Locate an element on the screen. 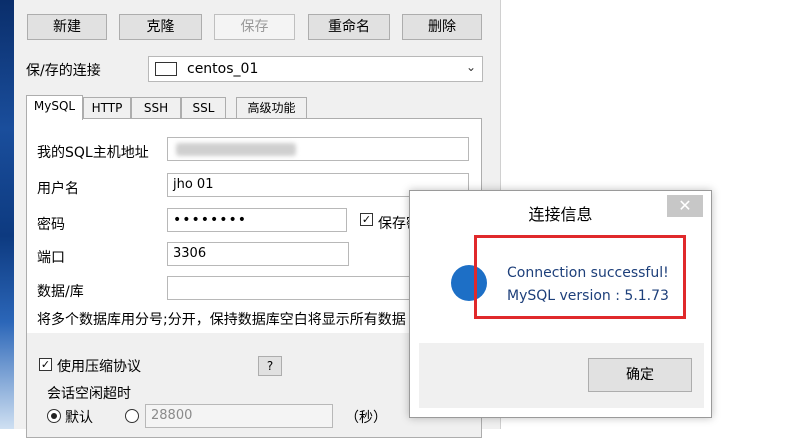  database-label: 数据/库 is located at coordinates (60, 292).